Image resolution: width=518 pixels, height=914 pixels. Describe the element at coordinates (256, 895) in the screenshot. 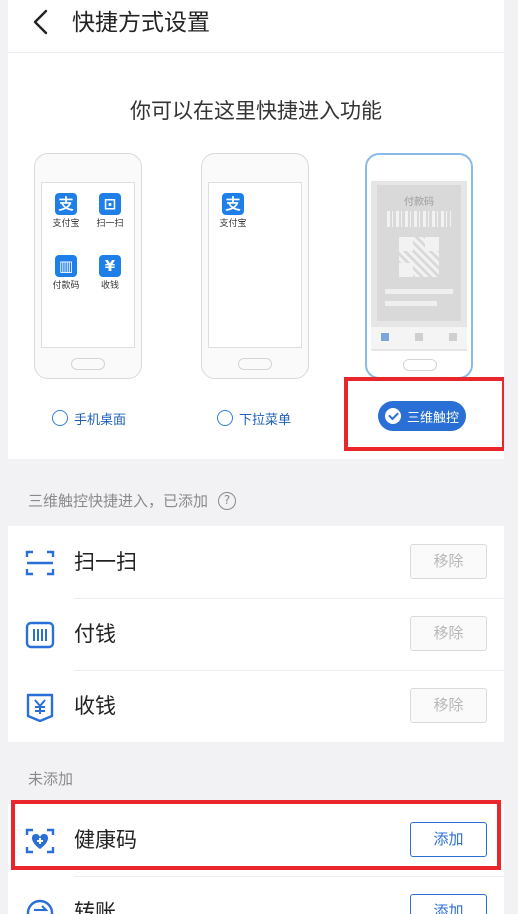

I see `list-item: 转账 添加` at that location.